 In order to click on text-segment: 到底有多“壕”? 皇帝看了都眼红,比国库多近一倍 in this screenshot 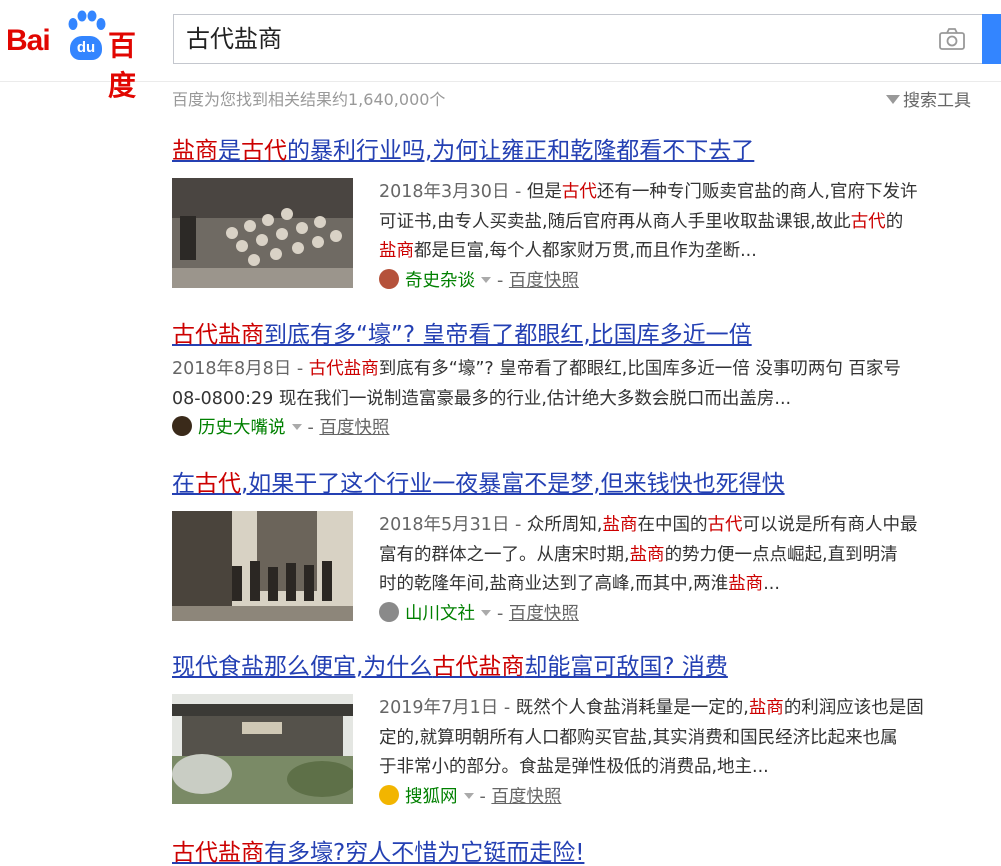, I will do `click(508, 335)`.